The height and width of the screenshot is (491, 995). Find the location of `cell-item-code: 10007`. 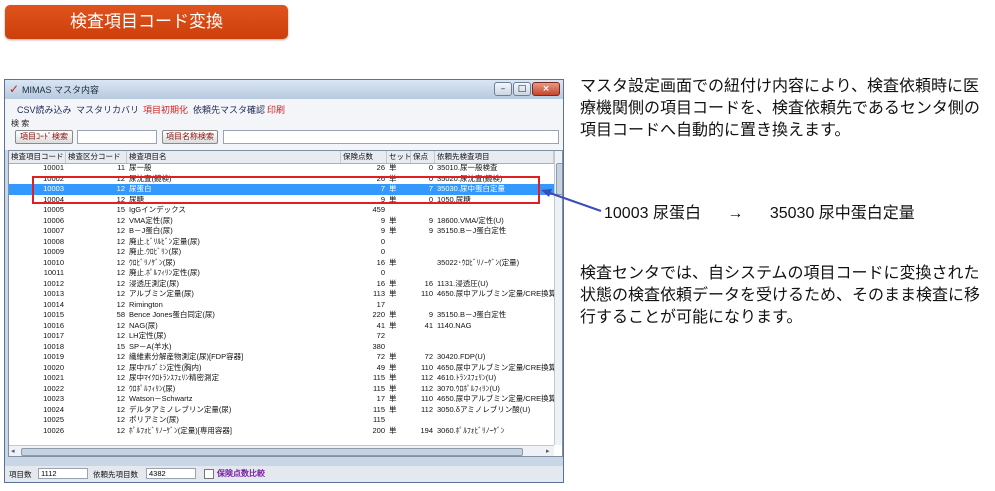

cell-item-code: 10007 is located at coordinates (53, 230).